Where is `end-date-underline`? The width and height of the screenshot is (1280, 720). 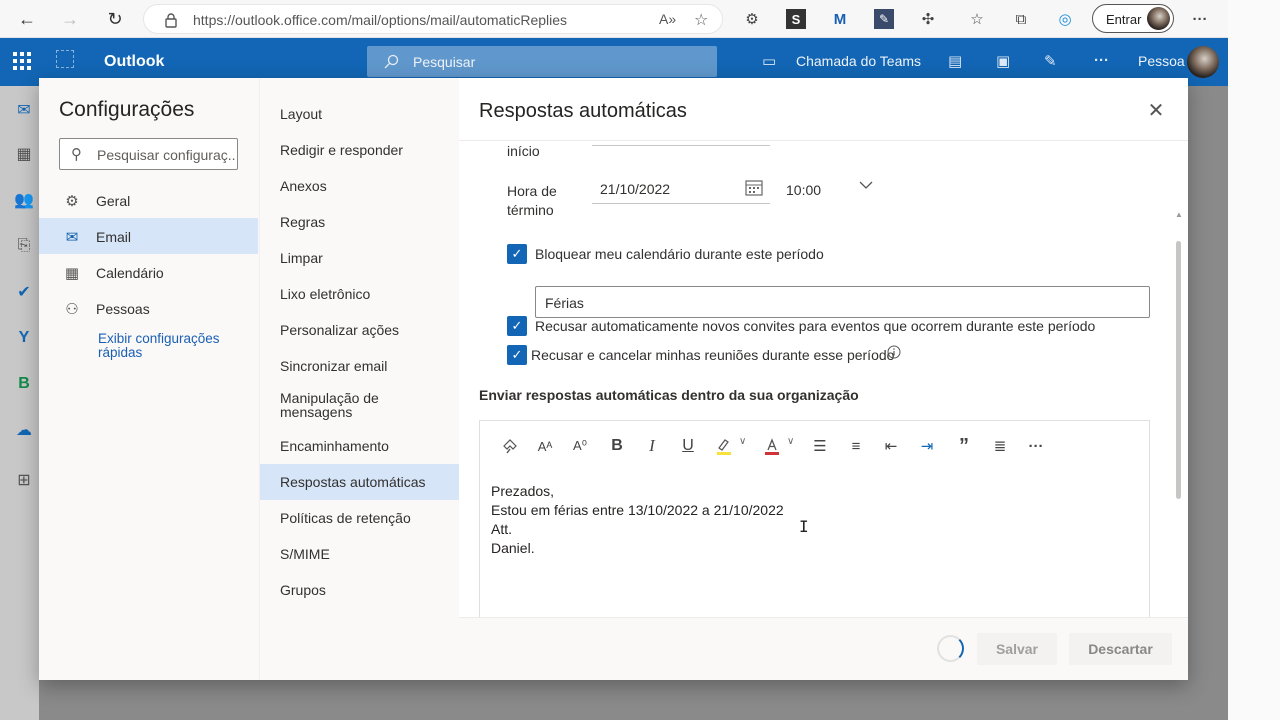 end-date-underline is located at coordinates (681, 203).